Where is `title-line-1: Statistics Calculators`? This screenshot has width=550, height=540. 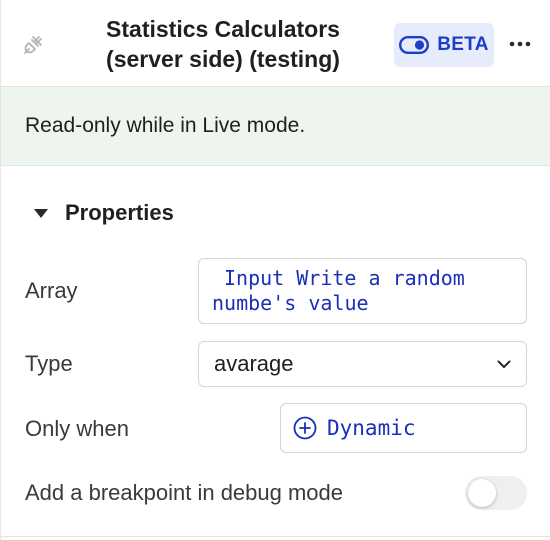
title-line-1: Statistics Calculators is located at coordinates (223, 29).